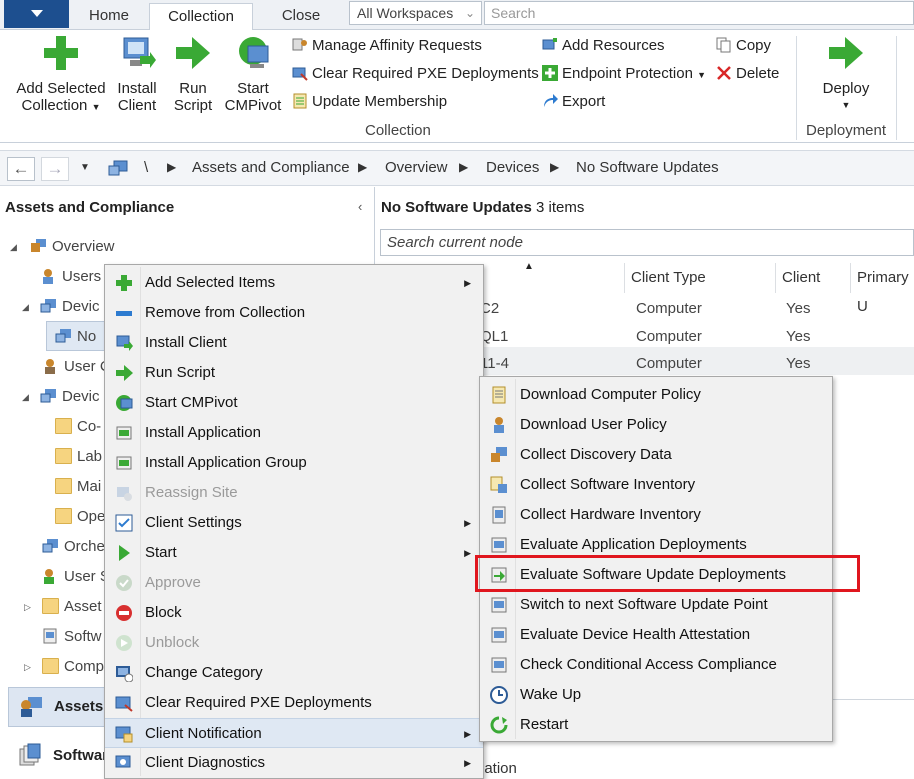 The image size is (914, 779). What do you see at coordinates (415, 13) in the screenshot?
I see `workspace-selector: All Workspaces ⌄` at bounding box center [415, 13].